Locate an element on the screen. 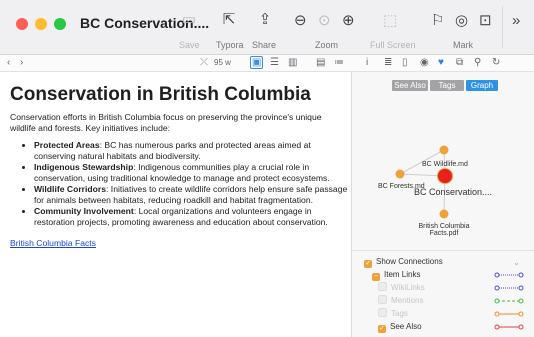  share-label: Share is located at coordinates (264, 45).